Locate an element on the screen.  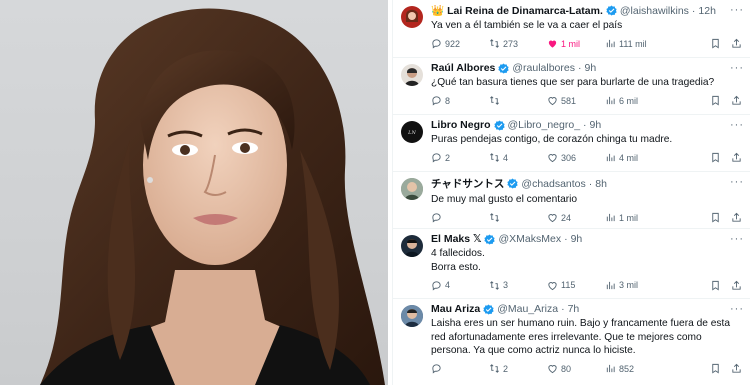
views-button: 4 mil is located at coordinates (634, 157).